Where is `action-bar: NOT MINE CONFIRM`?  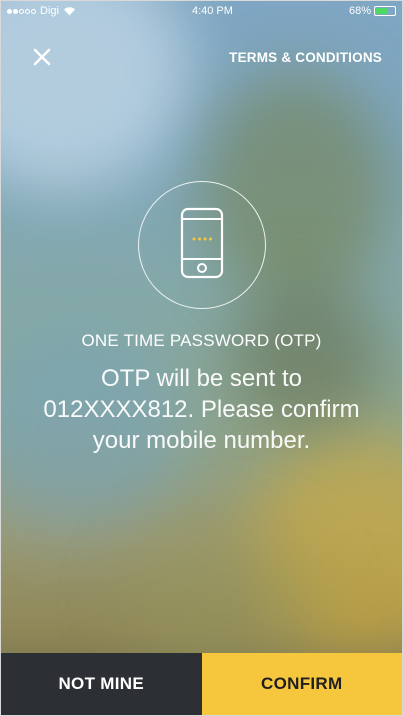
action-bar: NOT MINE CONFIRM is located at coordinates (201, 684).